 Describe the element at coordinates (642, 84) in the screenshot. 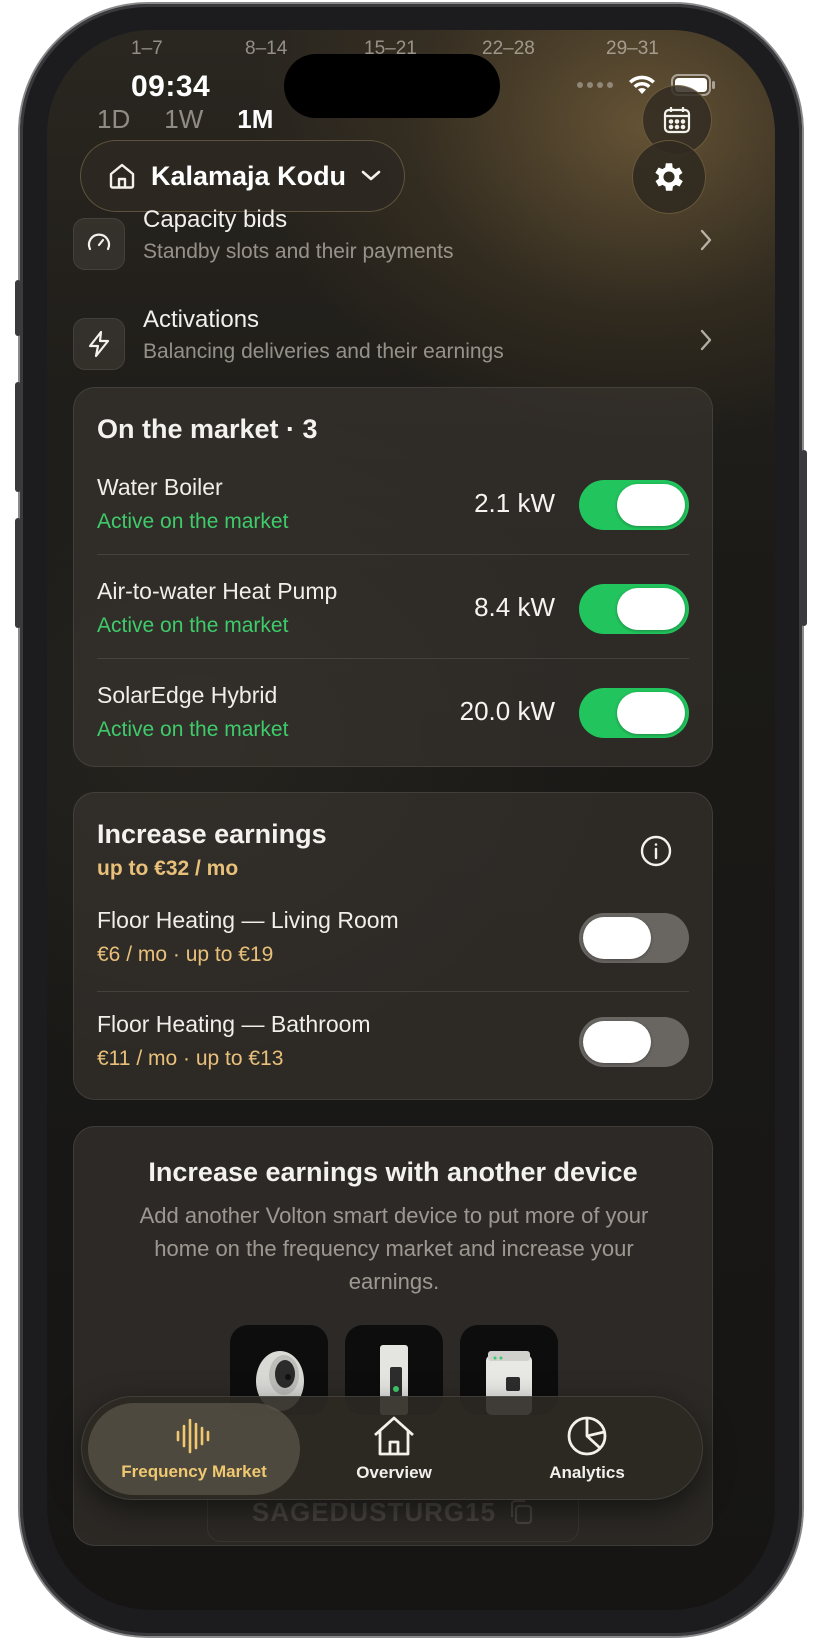

I see `wifi-icon` at that location.